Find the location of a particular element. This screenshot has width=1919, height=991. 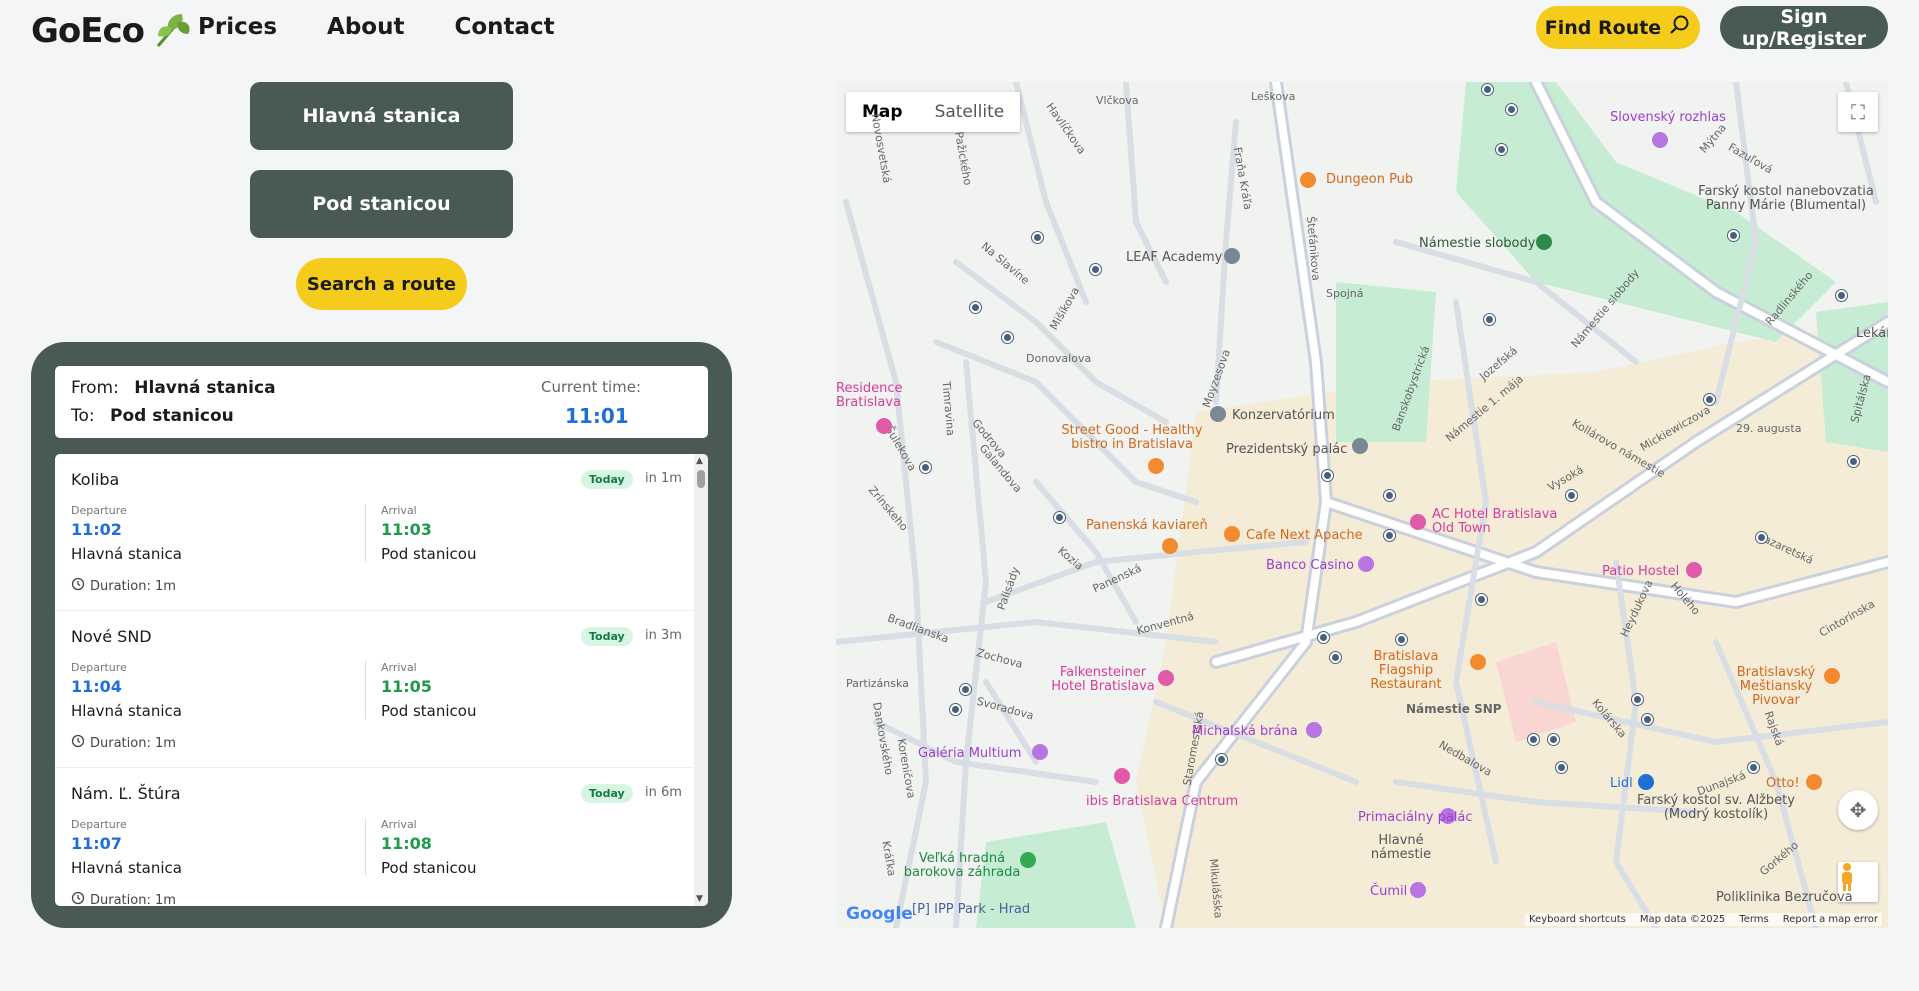

place-label: Námestie slobody is located at coordinates (1477, 243).